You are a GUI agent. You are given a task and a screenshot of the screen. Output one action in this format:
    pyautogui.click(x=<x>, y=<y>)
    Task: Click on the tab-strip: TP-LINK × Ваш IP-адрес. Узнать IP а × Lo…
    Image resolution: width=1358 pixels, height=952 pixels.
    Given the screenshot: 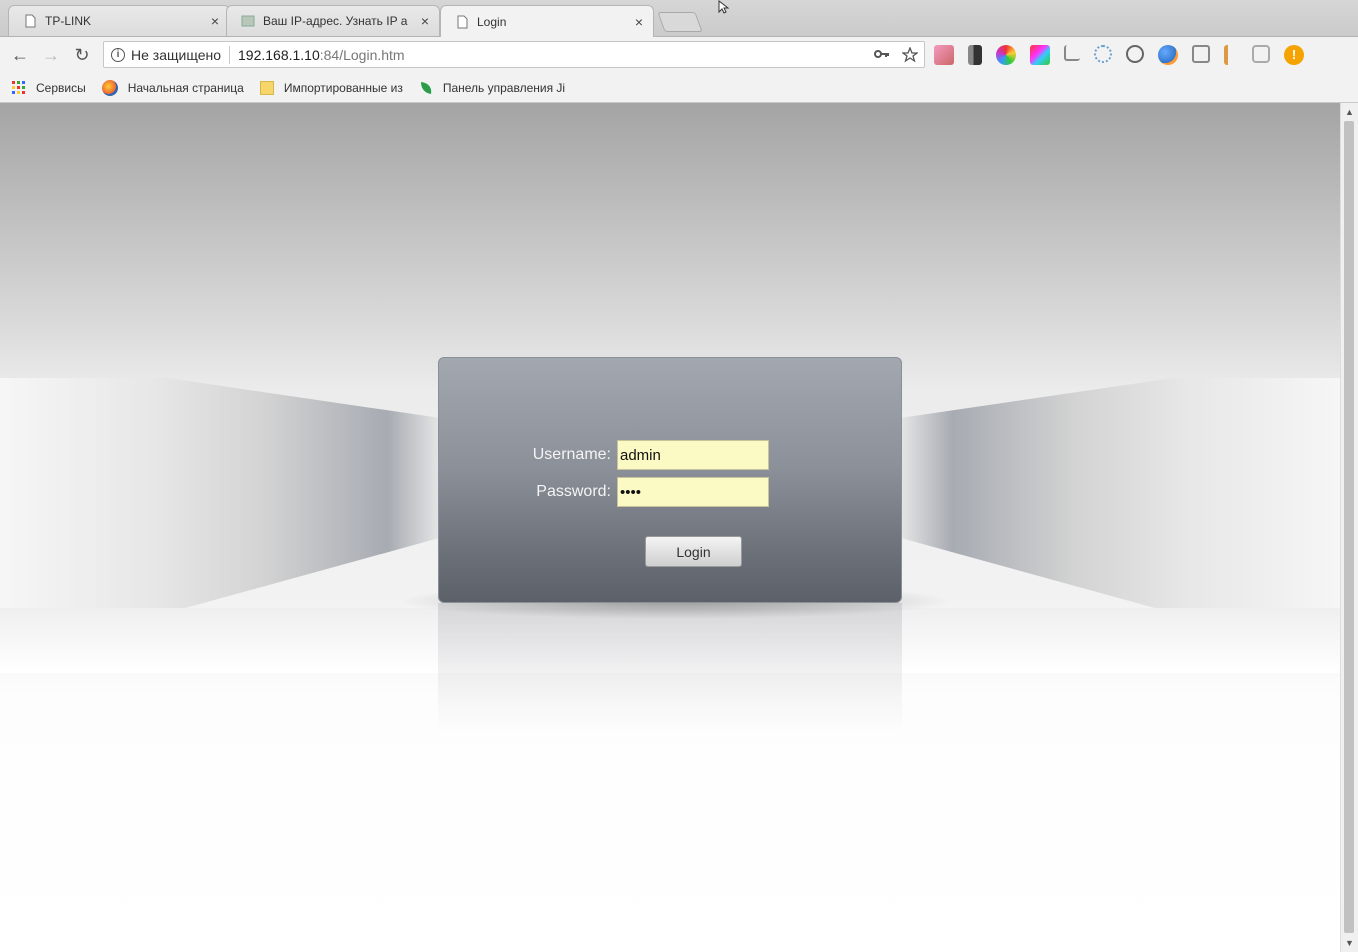 What is the action you would take?
    pyautogui.click(x=679, y=18)
    